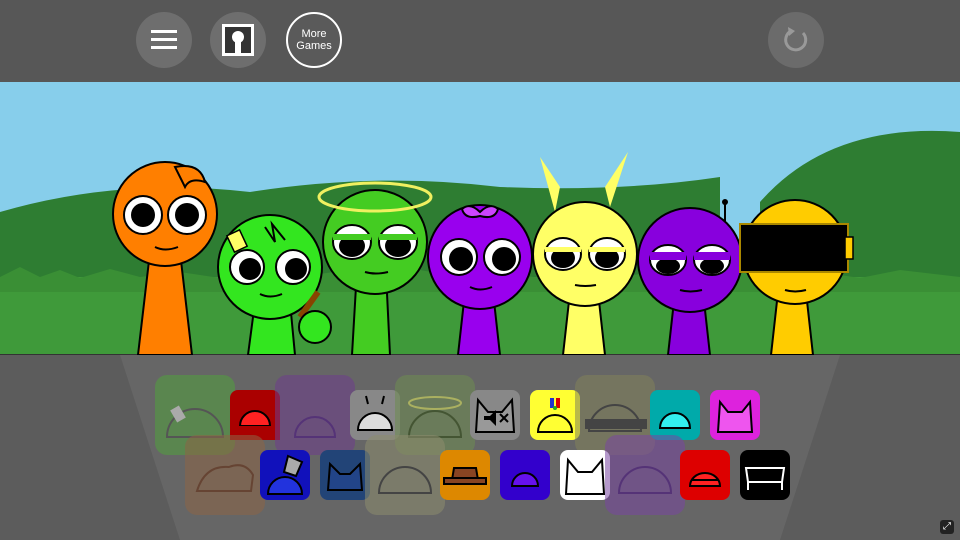 This screenshot has width=960, height=540. What do you see at coordinates (735, 415) in the screenshot?
I see `pink-horns-icon` at bounding box center [735, 415].